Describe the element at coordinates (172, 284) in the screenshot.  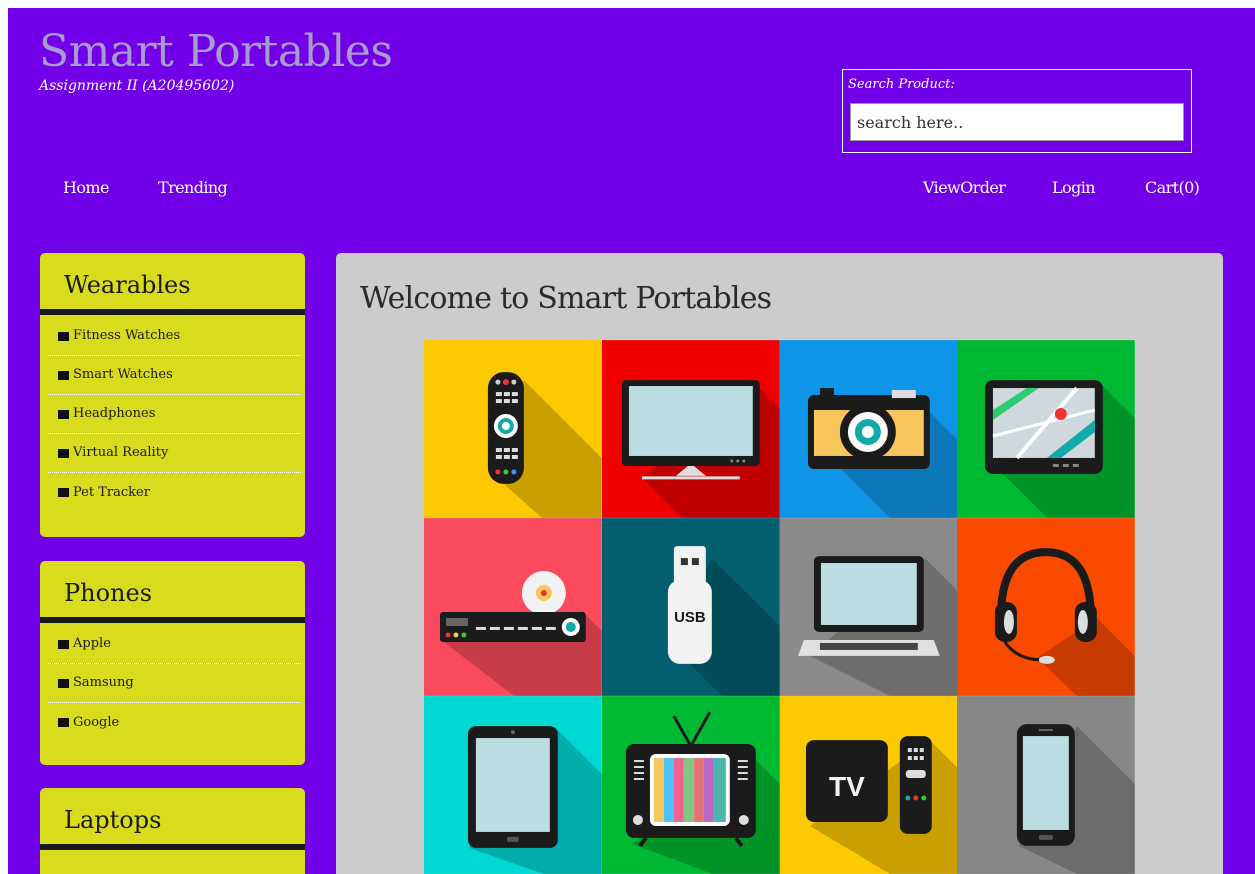
I see `sidebar-heading-wearables: Wearables` at that location.